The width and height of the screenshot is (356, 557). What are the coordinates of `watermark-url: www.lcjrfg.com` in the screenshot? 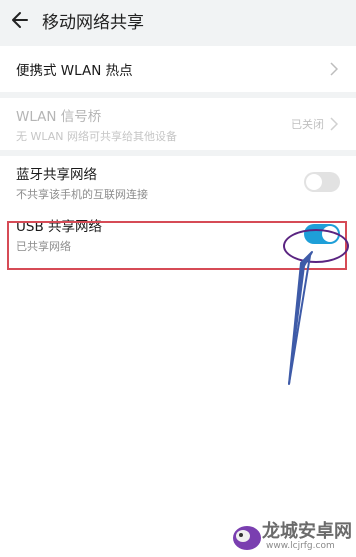 It's located at (300, 546).